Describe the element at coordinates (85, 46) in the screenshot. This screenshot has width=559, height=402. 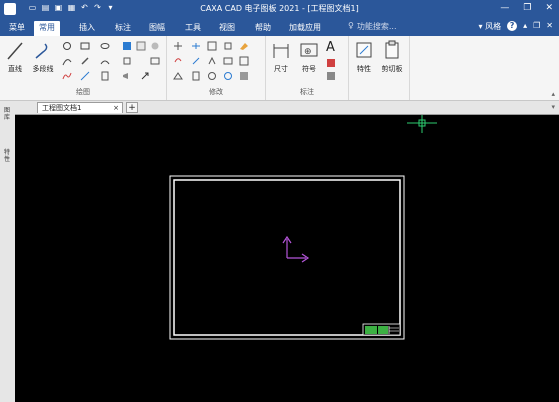
I see `rectangle-icon` at that location.